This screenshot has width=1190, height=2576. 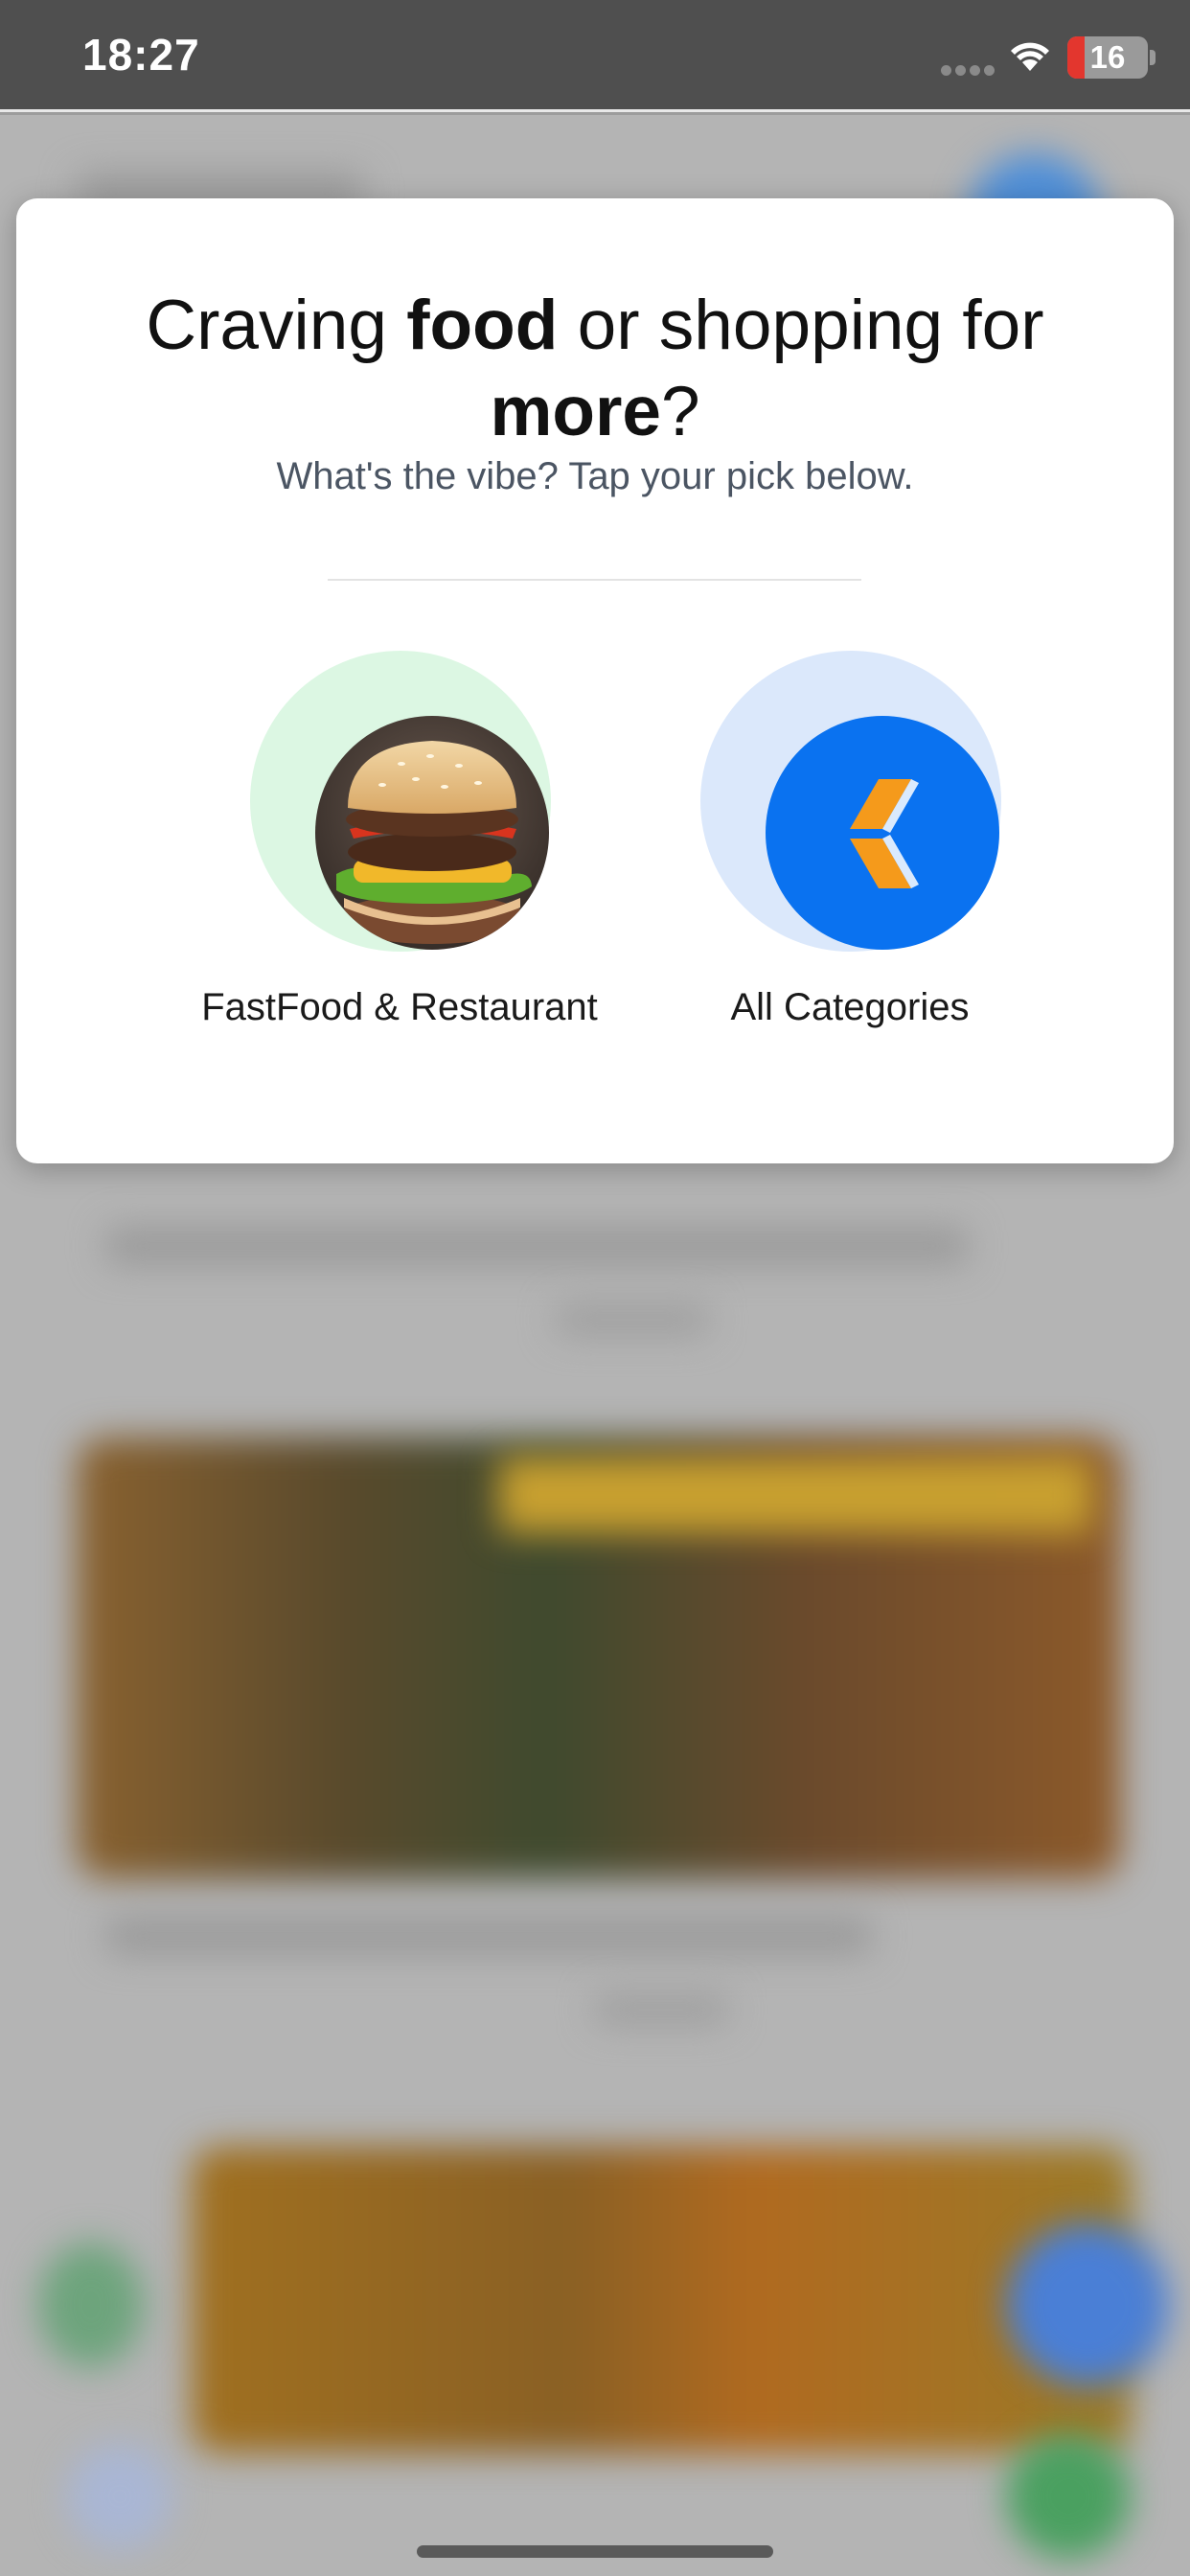 I want to click on bg-card-text, so click(x=537, y=1246).